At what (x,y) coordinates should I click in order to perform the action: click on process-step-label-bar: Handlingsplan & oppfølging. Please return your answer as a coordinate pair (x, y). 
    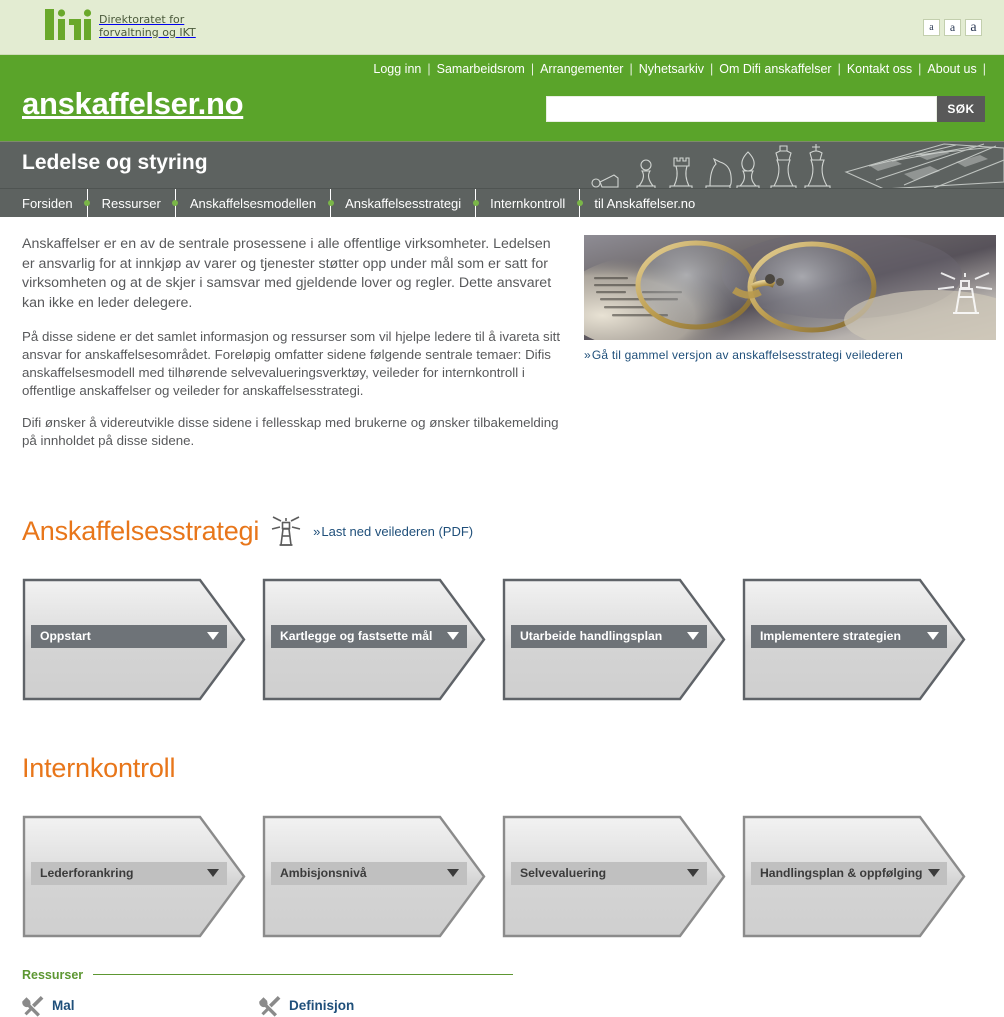
    Looking at the image, I should click on (849, 873).